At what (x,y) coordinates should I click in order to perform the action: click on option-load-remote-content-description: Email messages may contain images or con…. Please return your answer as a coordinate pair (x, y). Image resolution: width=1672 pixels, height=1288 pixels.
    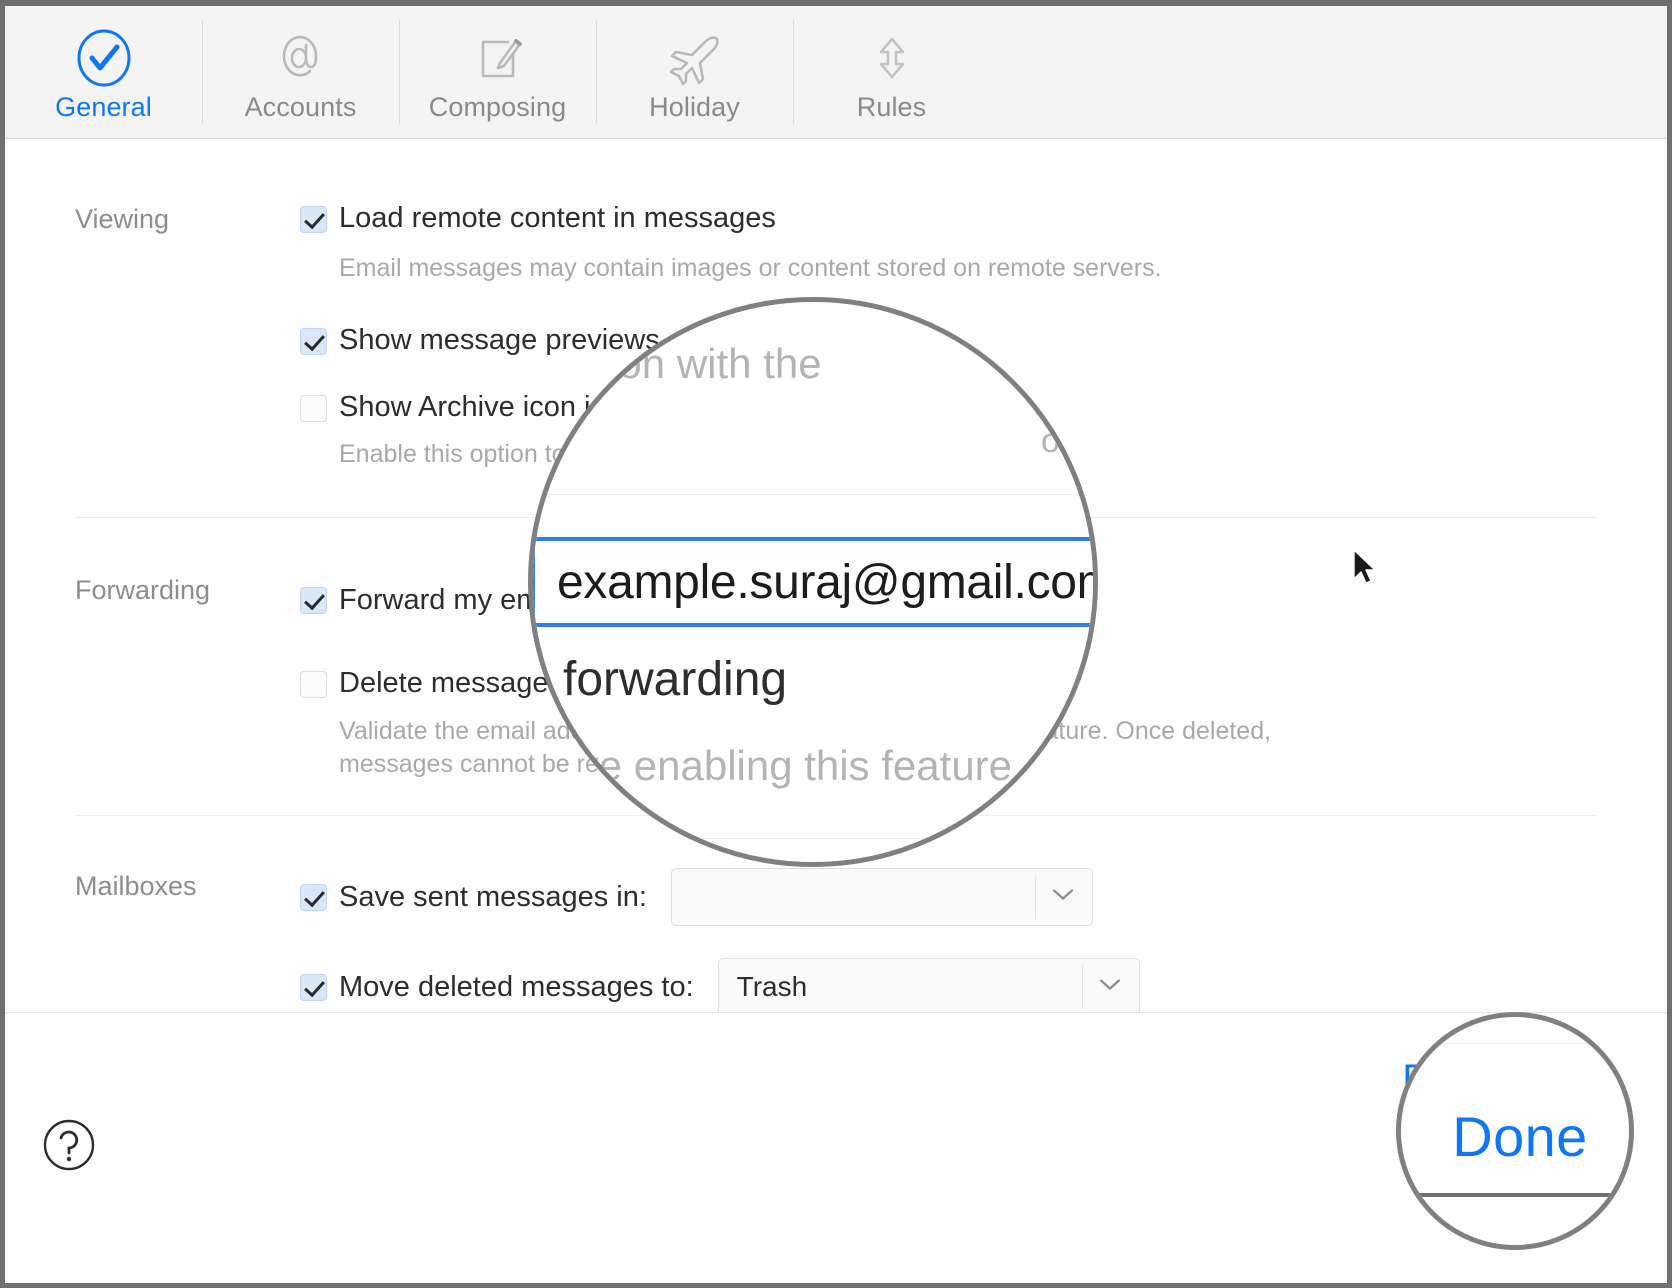
    Looking at the image, I should click on (750, 267).